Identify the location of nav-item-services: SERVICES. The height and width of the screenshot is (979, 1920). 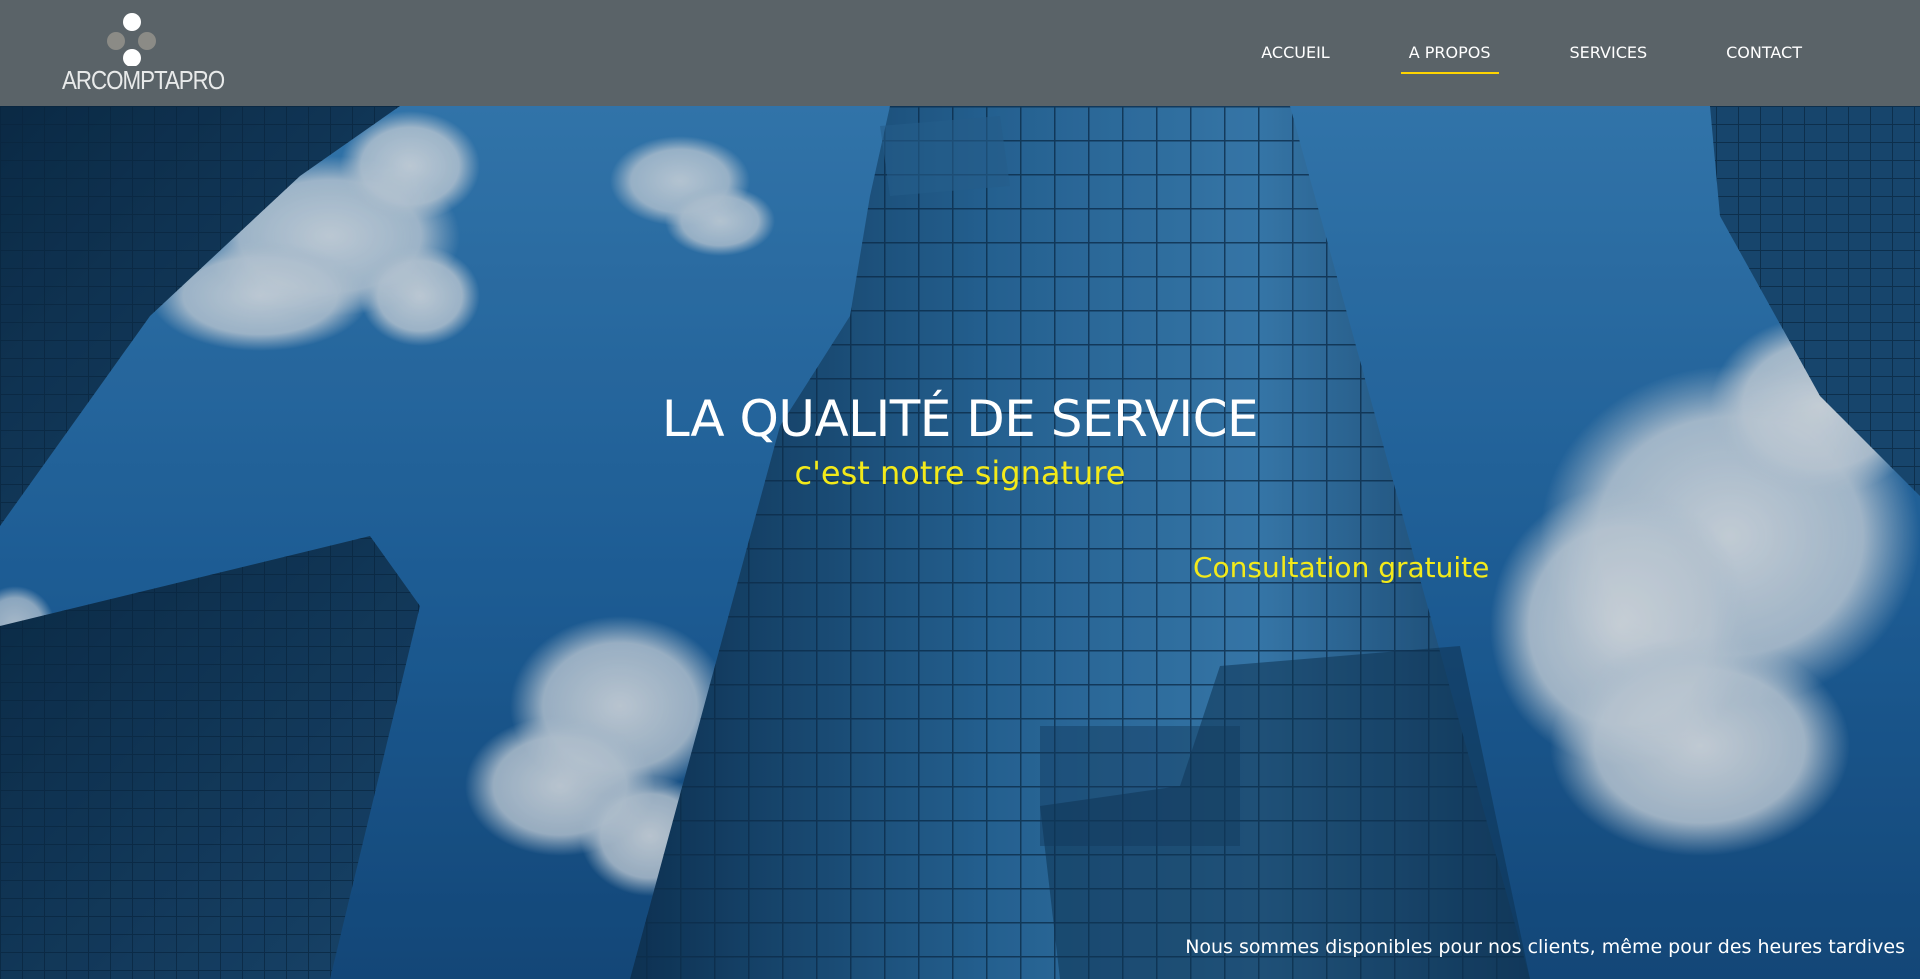
(1609, 53).